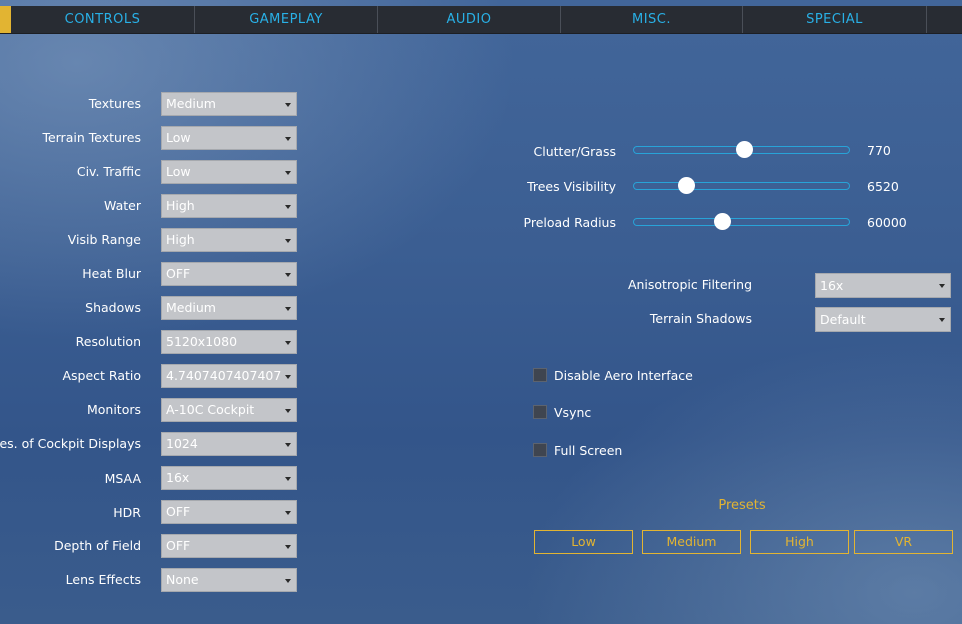 This screenshot has height=624, width=962. Describe the element at coordinates (103, 579) in the screenshot. I see `setting-label-lens-effects: Lens Effects` at that location.